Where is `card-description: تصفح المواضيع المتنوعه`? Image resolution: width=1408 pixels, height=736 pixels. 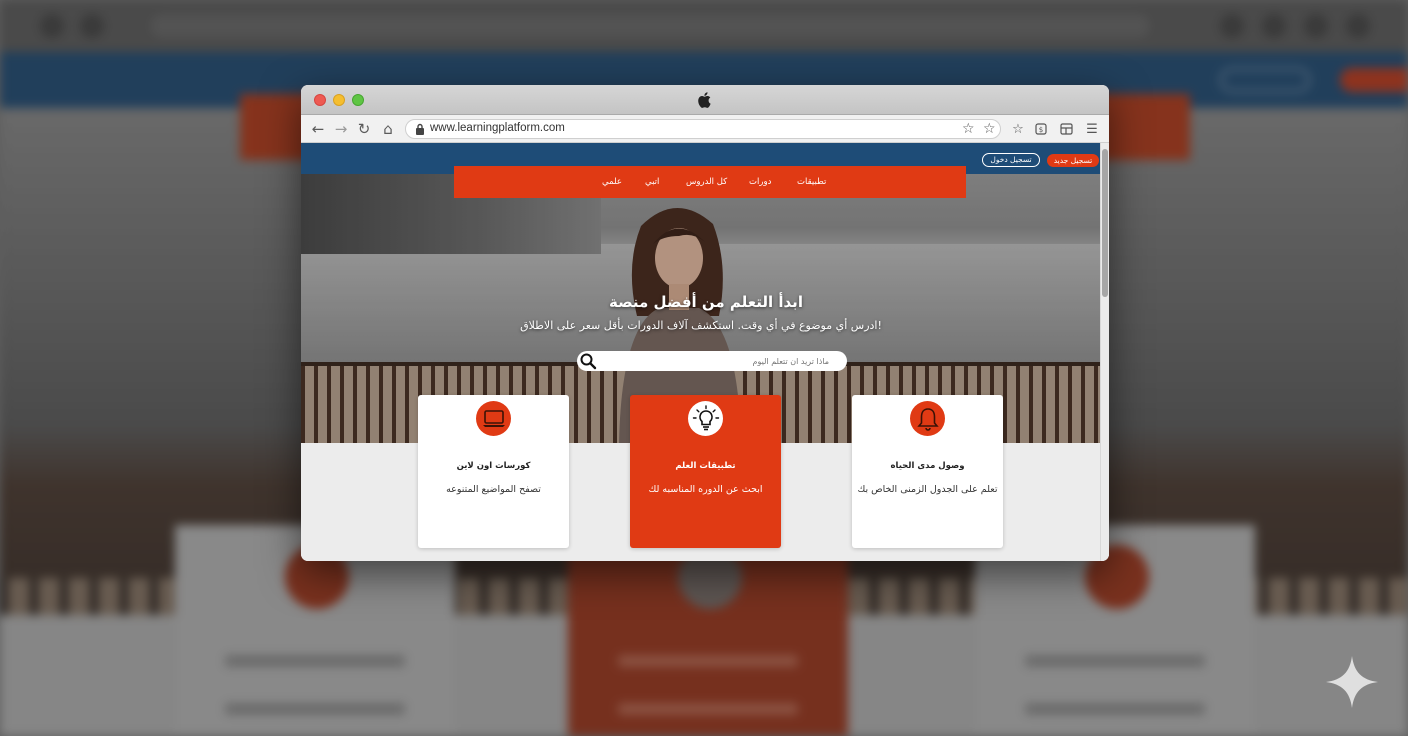
card-description: تصفح المواضيع المتنوعه is located at coordinates (493, 489).